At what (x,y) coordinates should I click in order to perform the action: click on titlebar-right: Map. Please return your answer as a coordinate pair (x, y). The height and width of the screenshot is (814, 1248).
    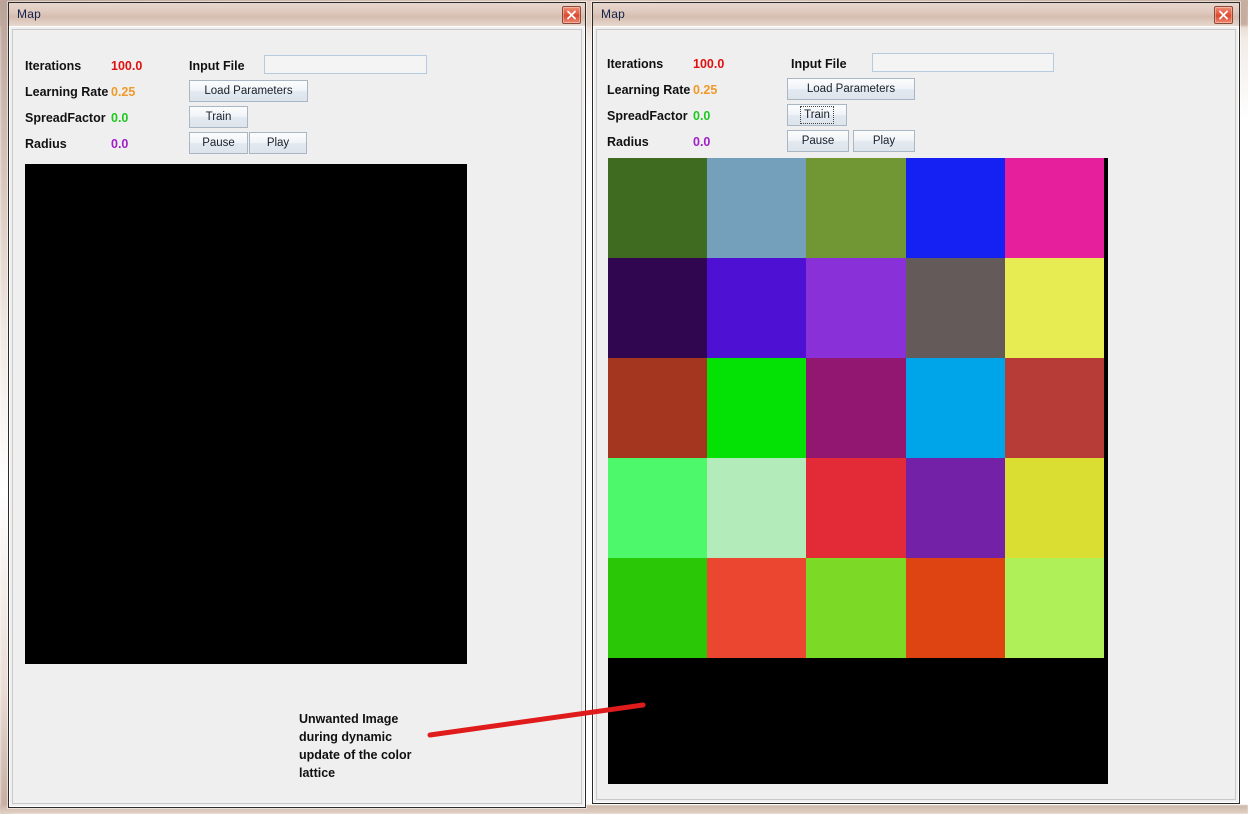
    Looking at the image, I should click on (916, 15).